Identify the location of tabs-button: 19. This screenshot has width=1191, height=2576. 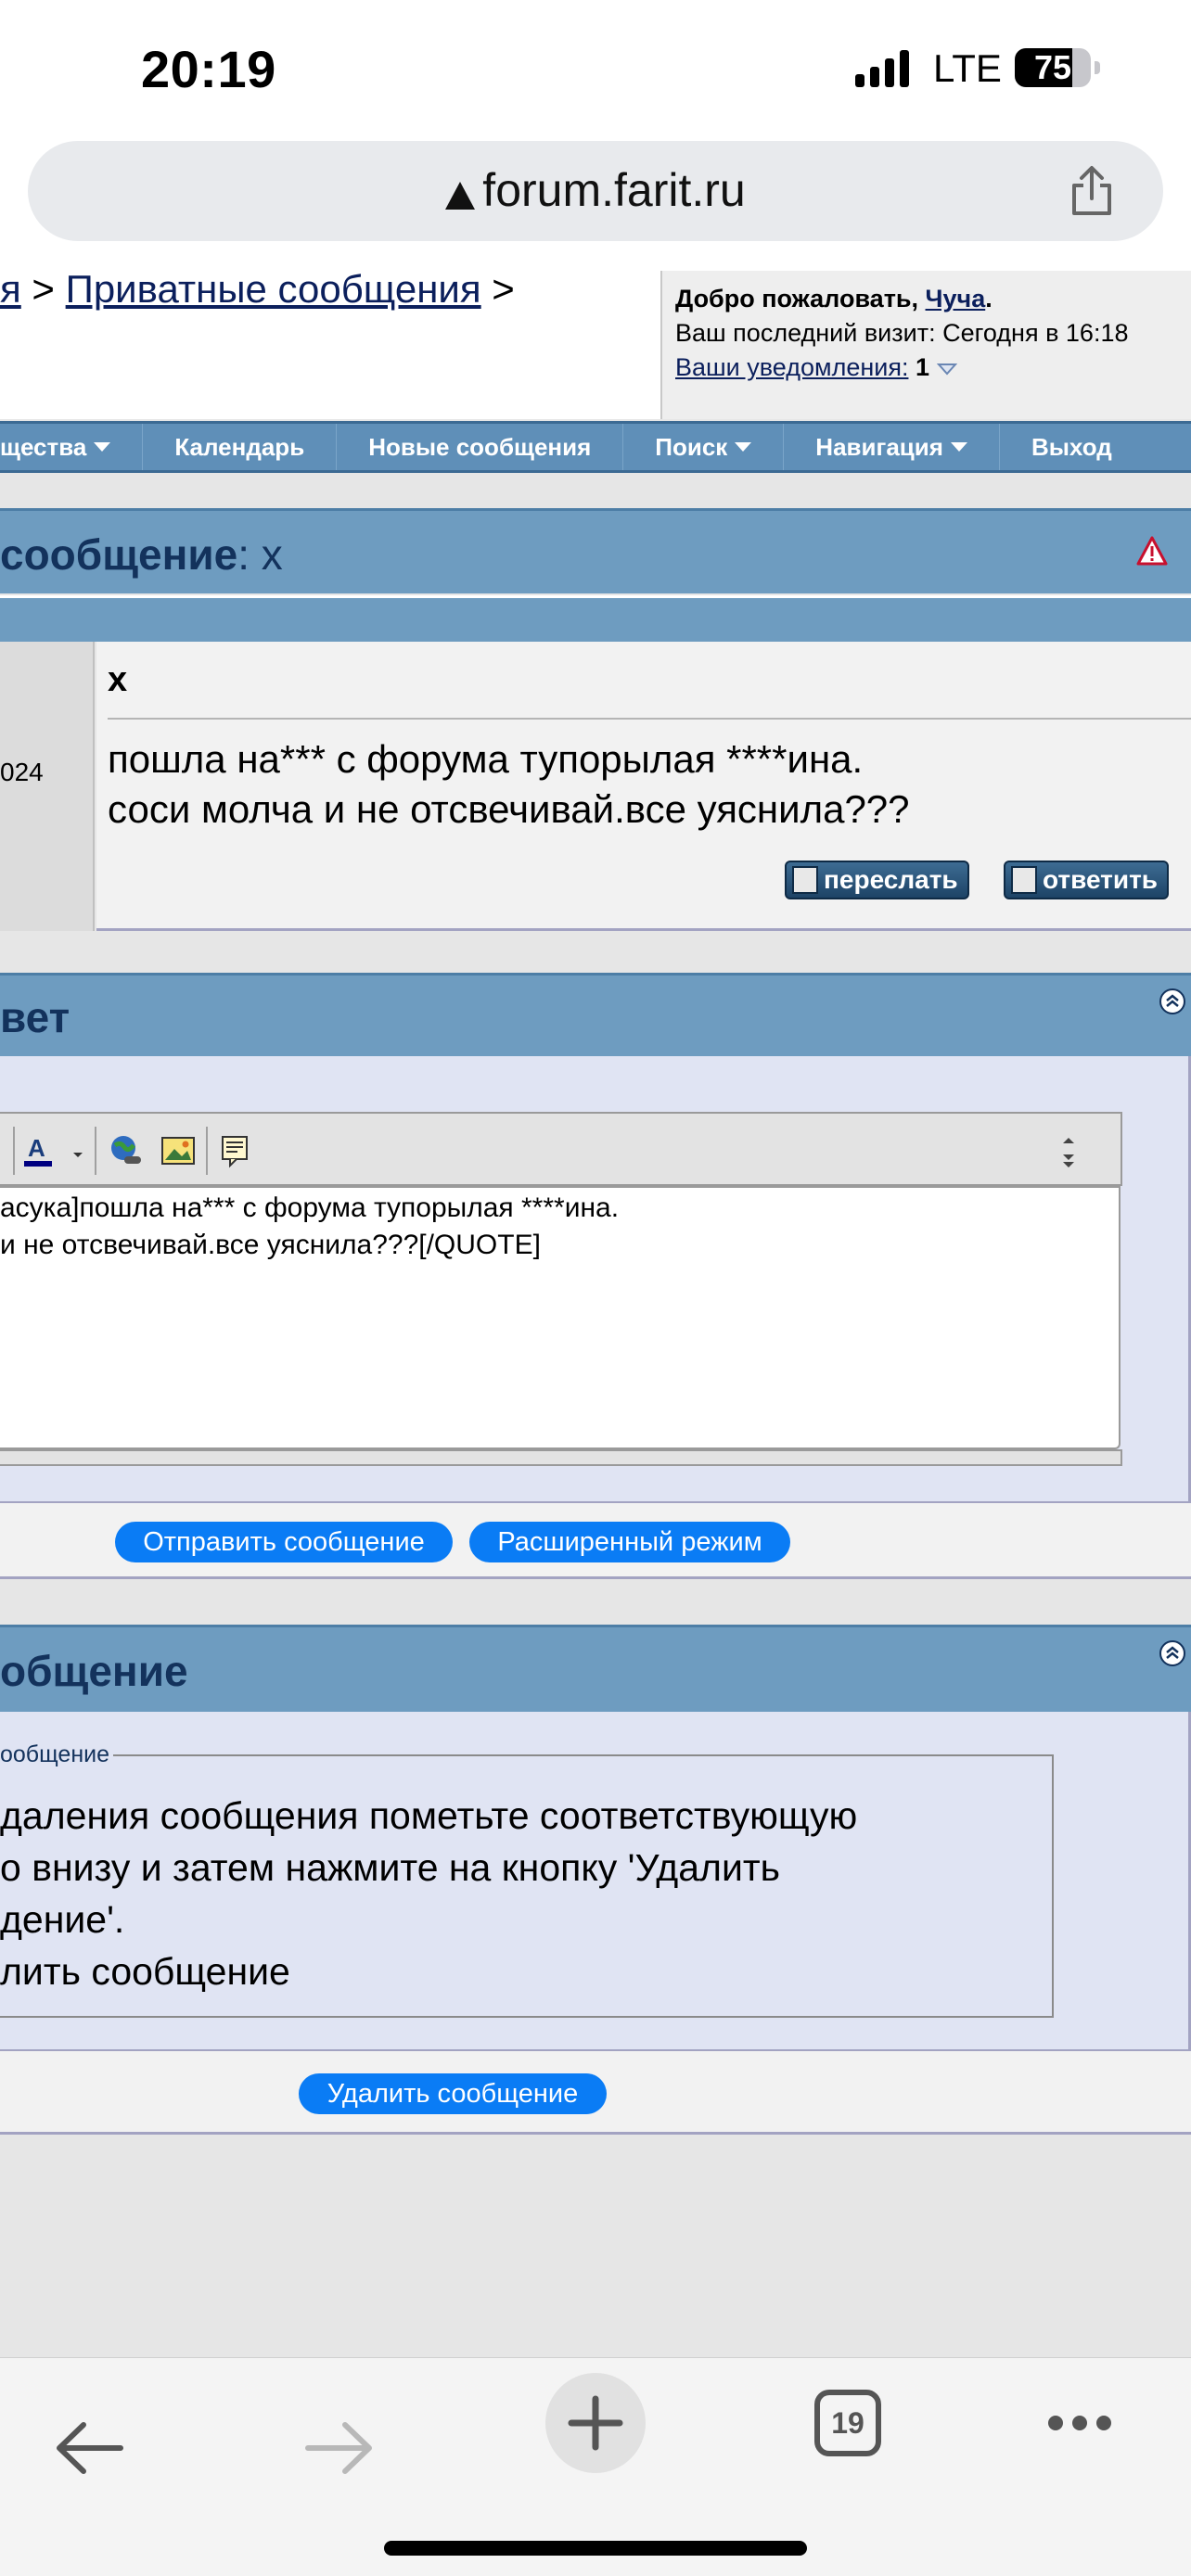
(847, 2423).